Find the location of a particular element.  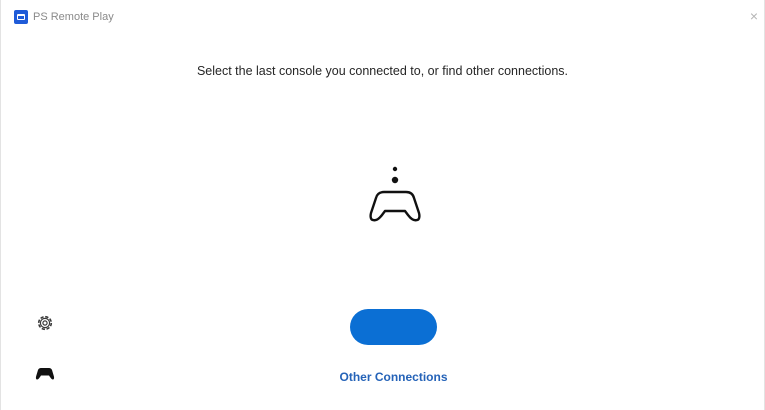

close-button: × is located at coordinates (754, 16).